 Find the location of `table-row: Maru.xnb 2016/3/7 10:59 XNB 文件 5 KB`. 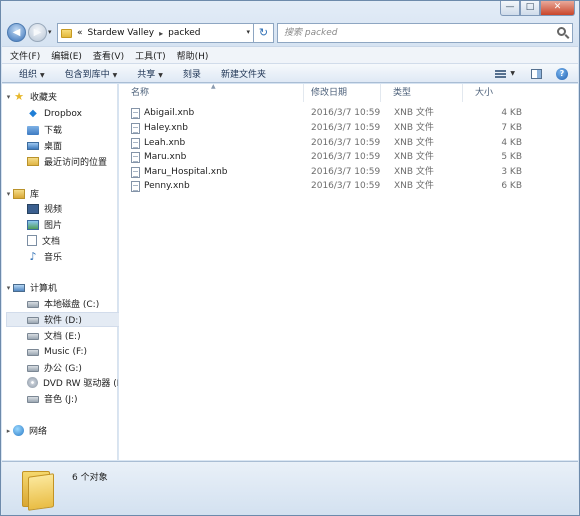

table-row: Maru.xnb 2016/3/7 10:59 XNB 文件 5 KB is located at coordinates (329, 157).